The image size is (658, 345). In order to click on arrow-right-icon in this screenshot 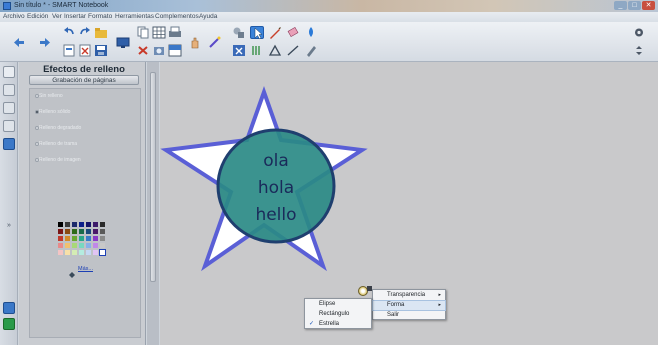, I will do `click(45, 42)`.